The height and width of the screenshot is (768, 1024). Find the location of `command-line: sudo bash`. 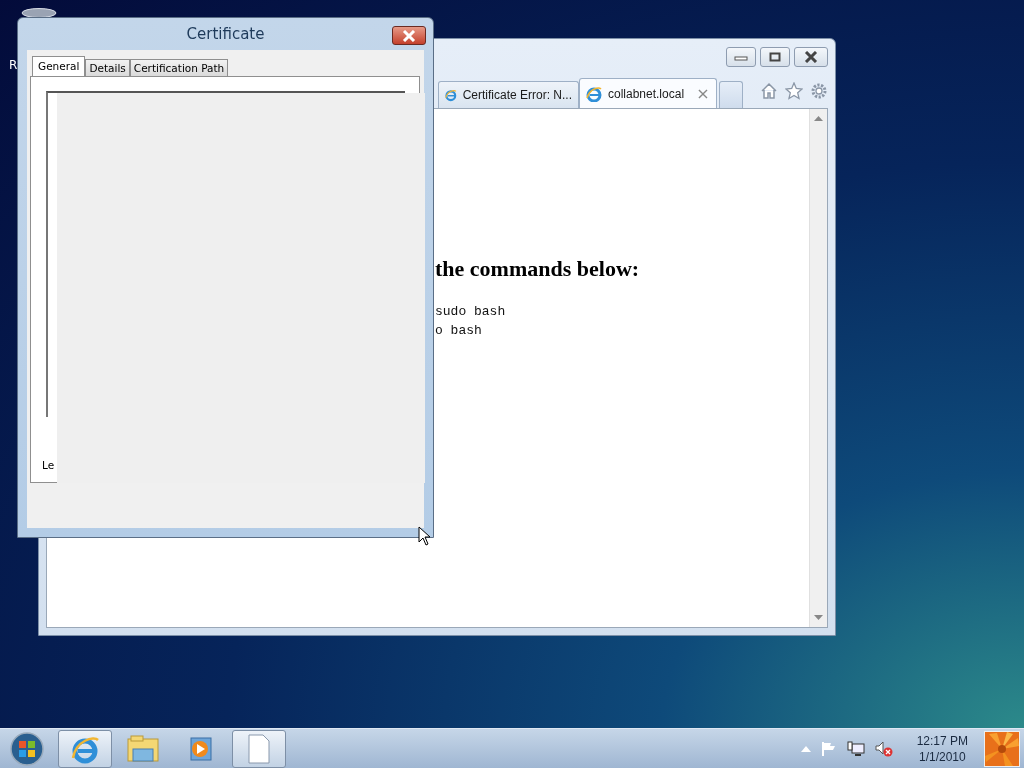

command-line: sudo bash is located at coordinates (471, 312).